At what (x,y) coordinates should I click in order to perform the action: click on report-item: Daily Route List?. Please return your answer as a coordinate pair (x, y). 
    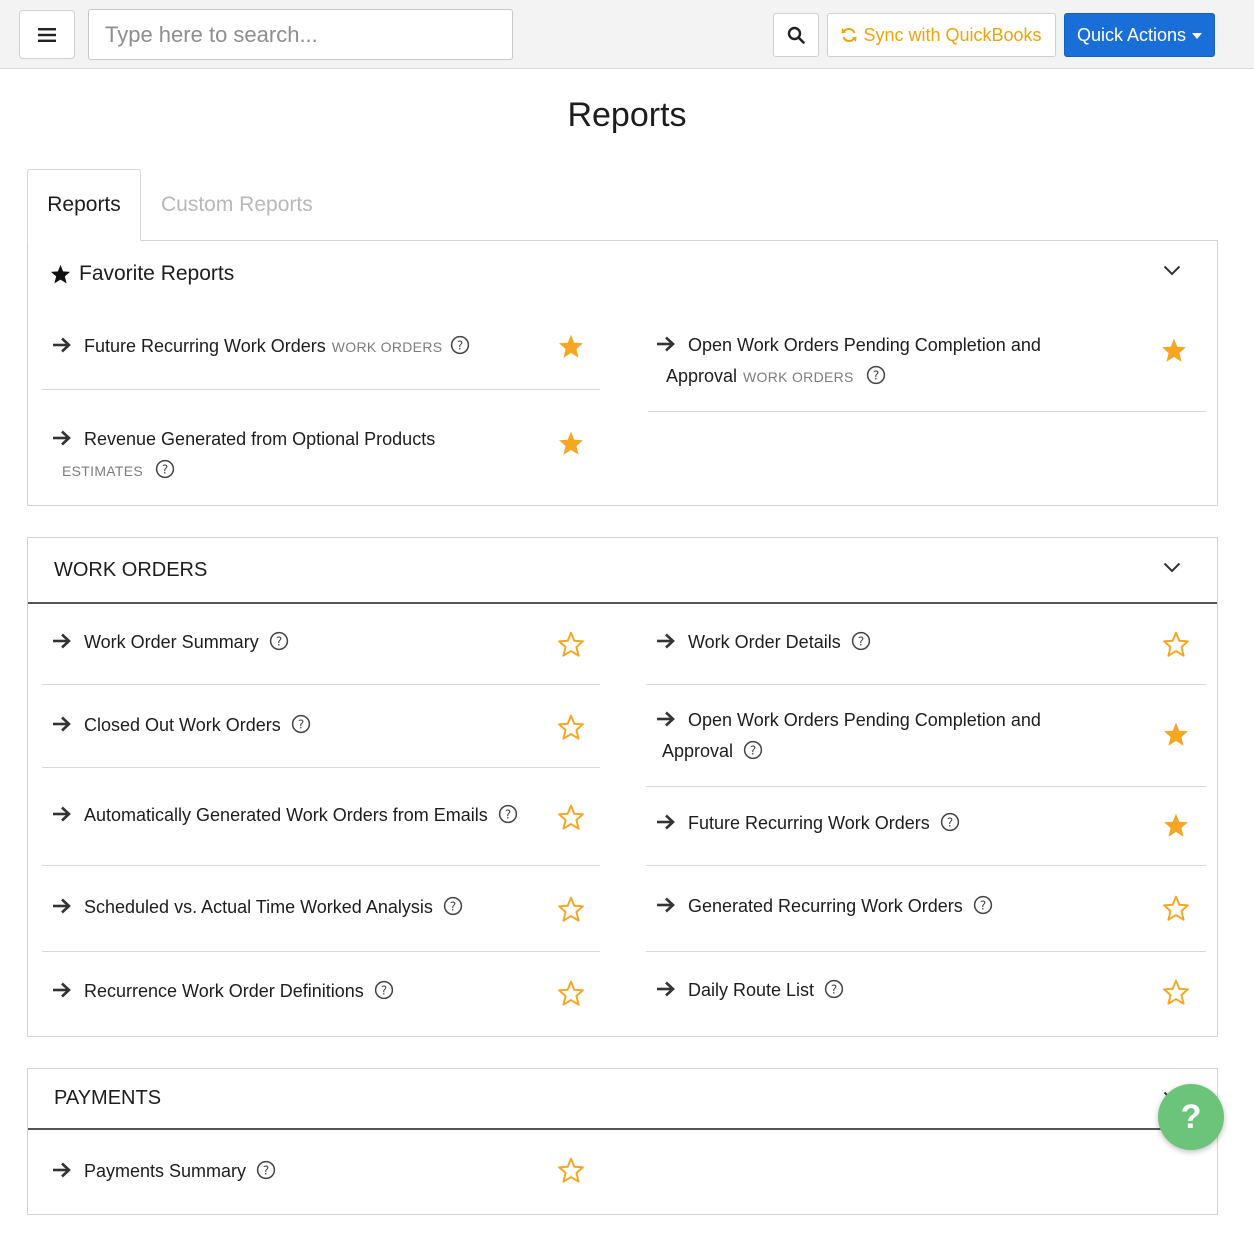
    Looking at the image, I should click on (896, 992).